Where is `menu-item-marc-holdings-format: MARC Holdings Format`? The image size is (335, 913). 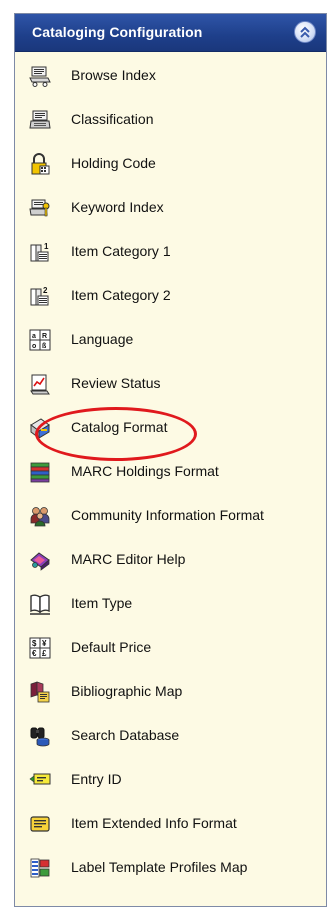
menu-item-marc-holdings-format: MARC Holdings Format is located at coordinates (170, 470).